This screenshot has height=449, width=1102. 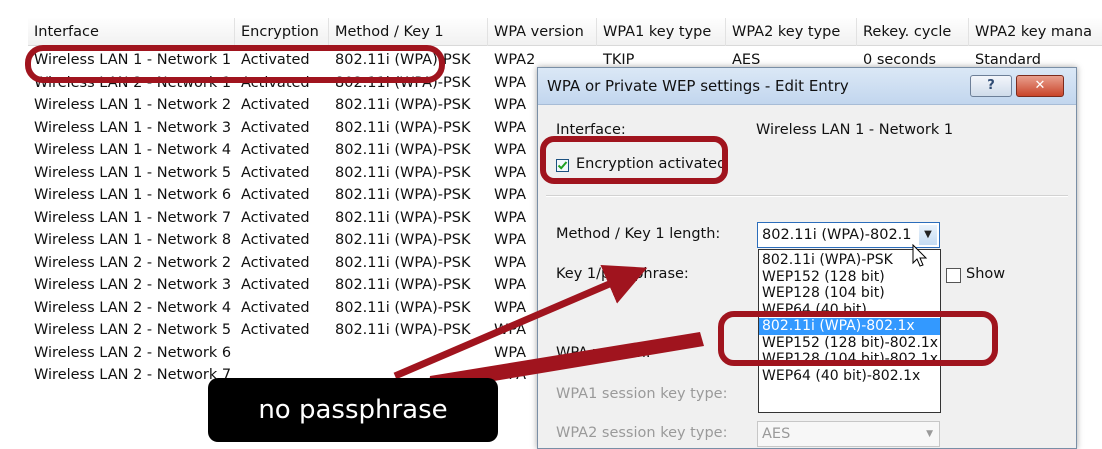 What do you see at coordinates (353, 410) in the screenshot?
I see `annotation-callout: no passphrase` at bounding box center [353, 410].